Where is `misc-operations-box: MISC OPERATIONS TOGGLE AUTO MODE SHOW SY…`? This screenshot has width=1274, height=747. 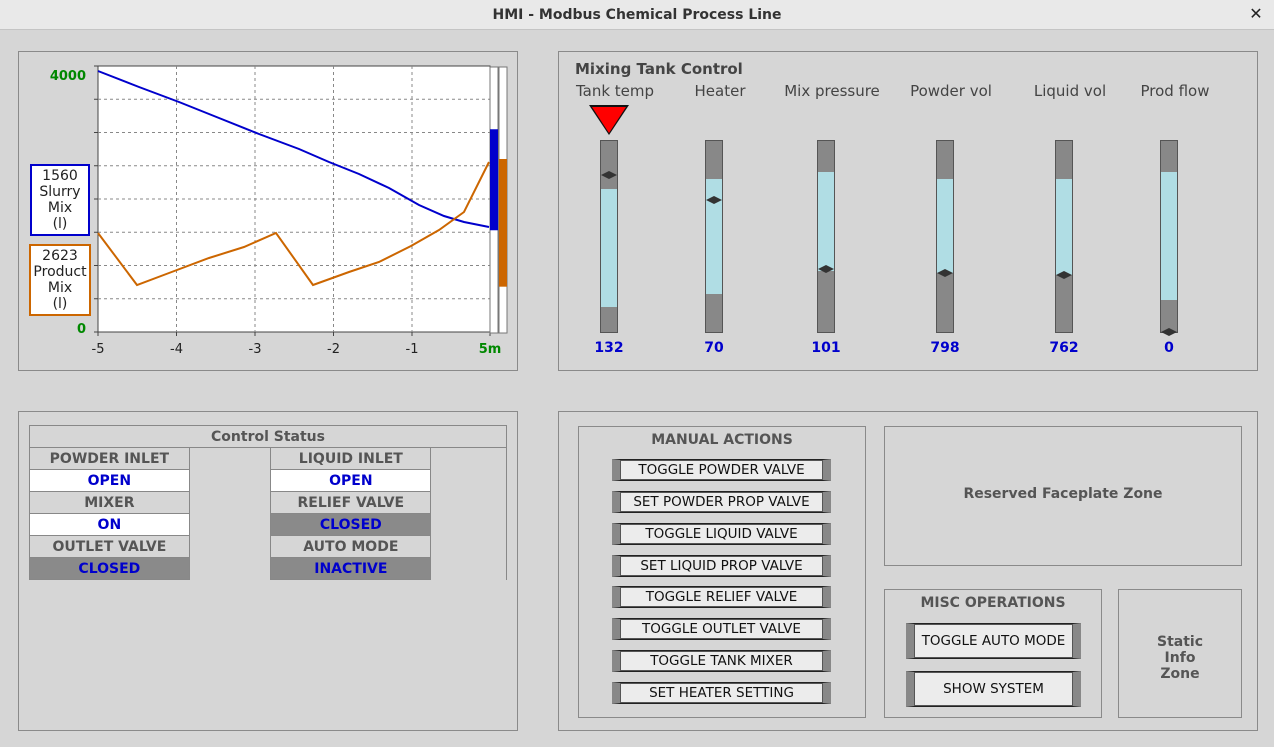
misc-operations-box: MISC OPERATIONS TOGGLE AUTO MODE SHOW SY… is located at coordinates (993, 653).